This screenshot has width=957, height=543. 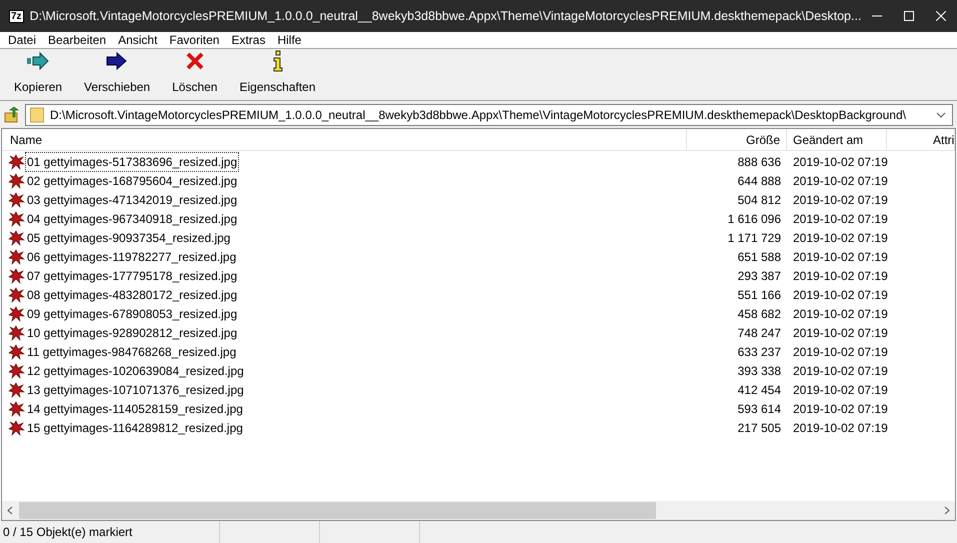 What do you see at coordinates (194, 61) in the screenshot?
I see `delete-icon` at bounding box center [194, 61].